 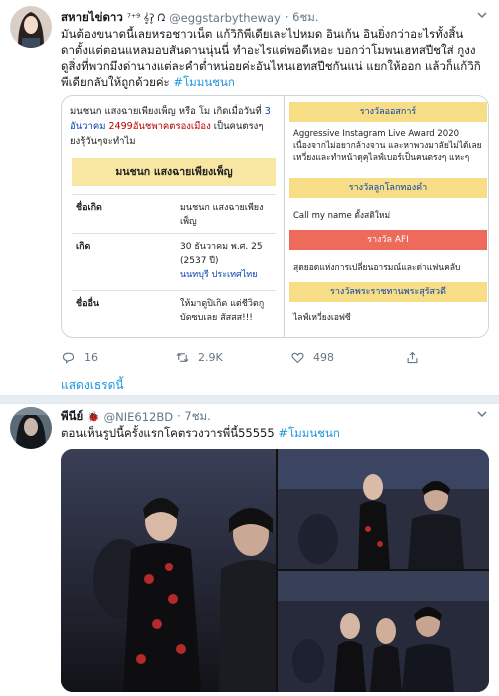 I want to click on display-name: พีนีย์, so click(x=72, y=417).